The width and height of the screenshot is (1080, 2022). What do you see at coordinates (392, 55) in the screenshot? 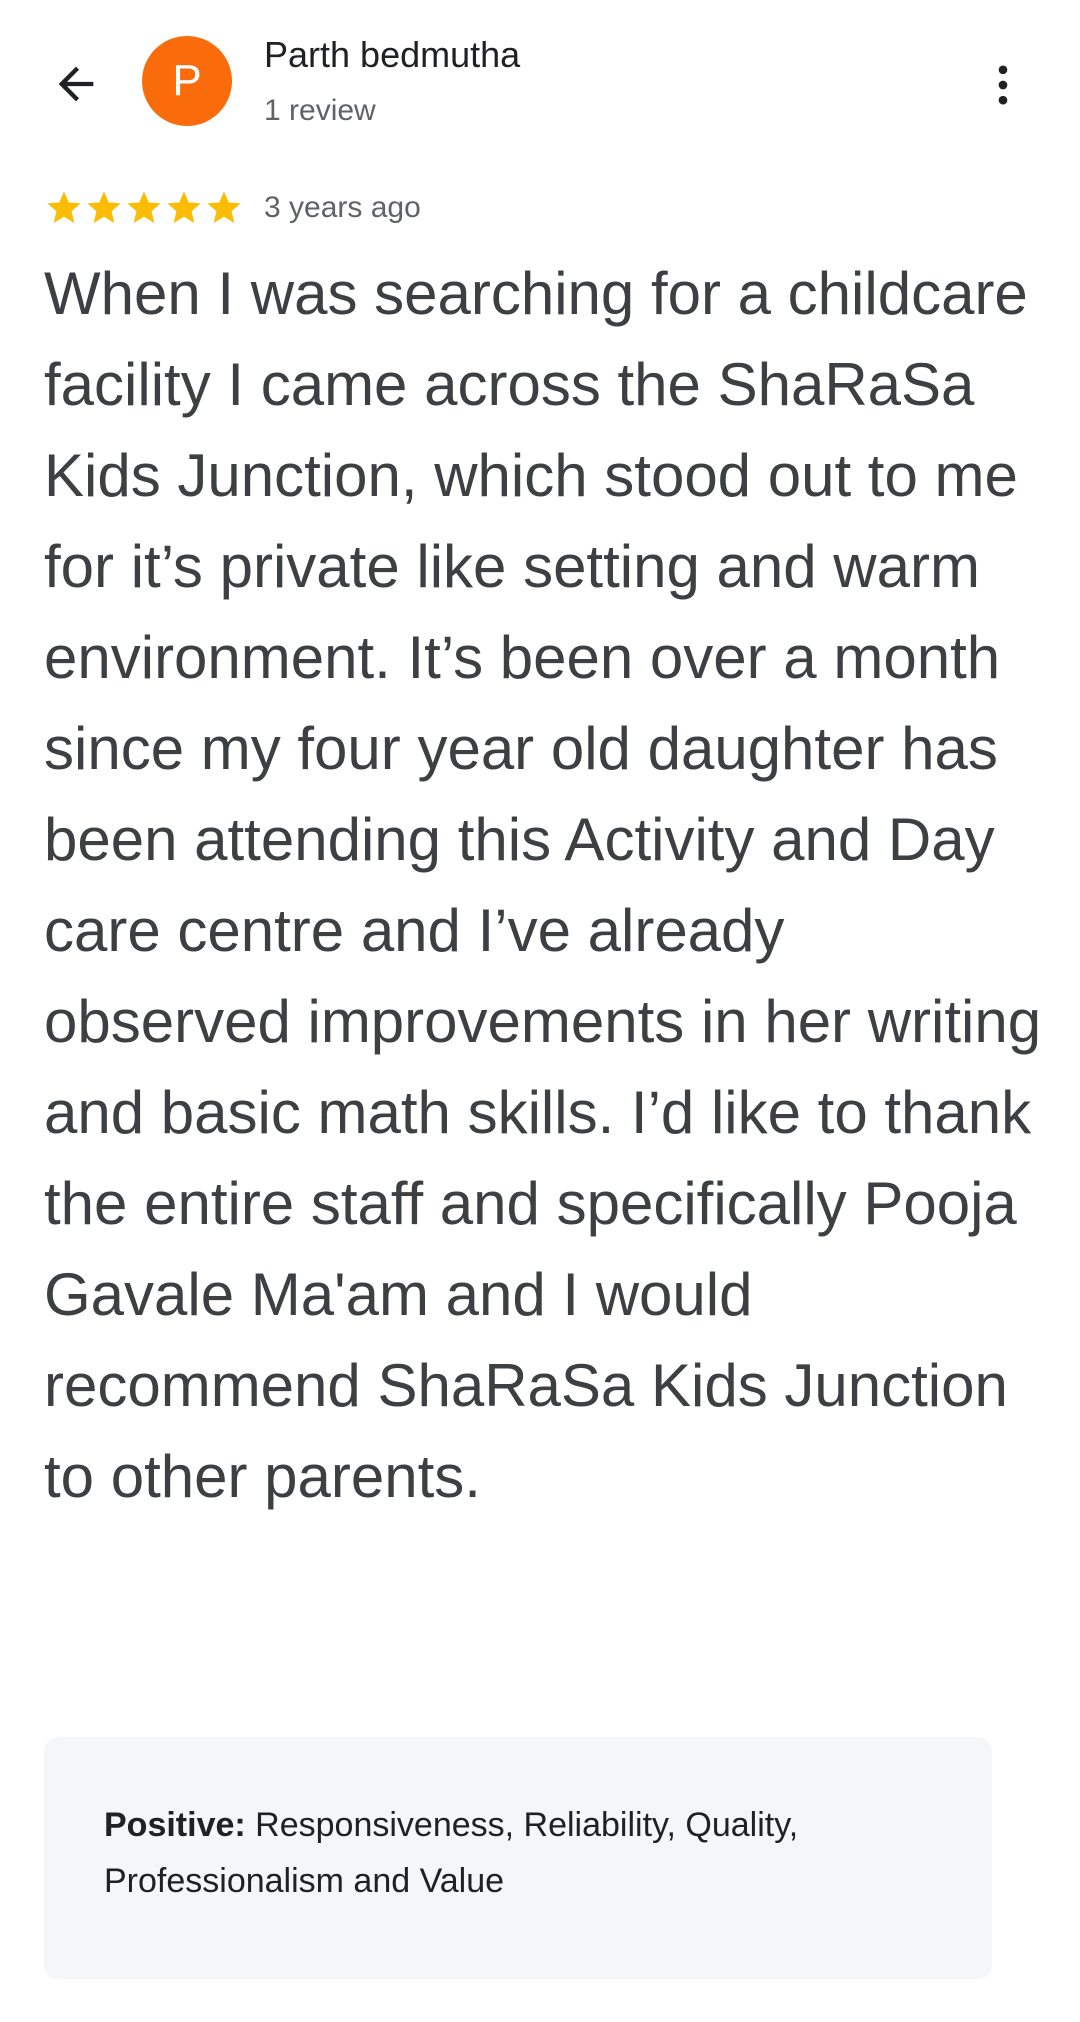
I see `reviewer-name: Parth bedmutha` at bounding box center [392, 55].